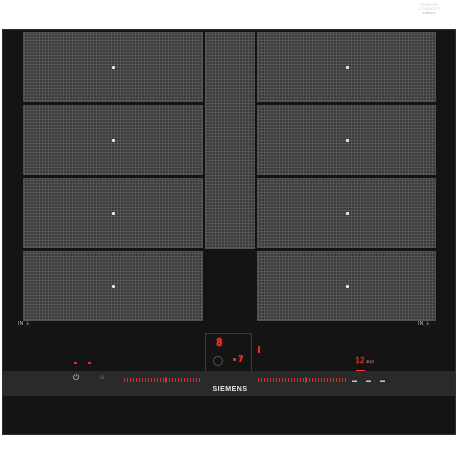  Describe the element at coordinates (234, 359) in the screenshot. I see `indicator-dot-icon` at that location.